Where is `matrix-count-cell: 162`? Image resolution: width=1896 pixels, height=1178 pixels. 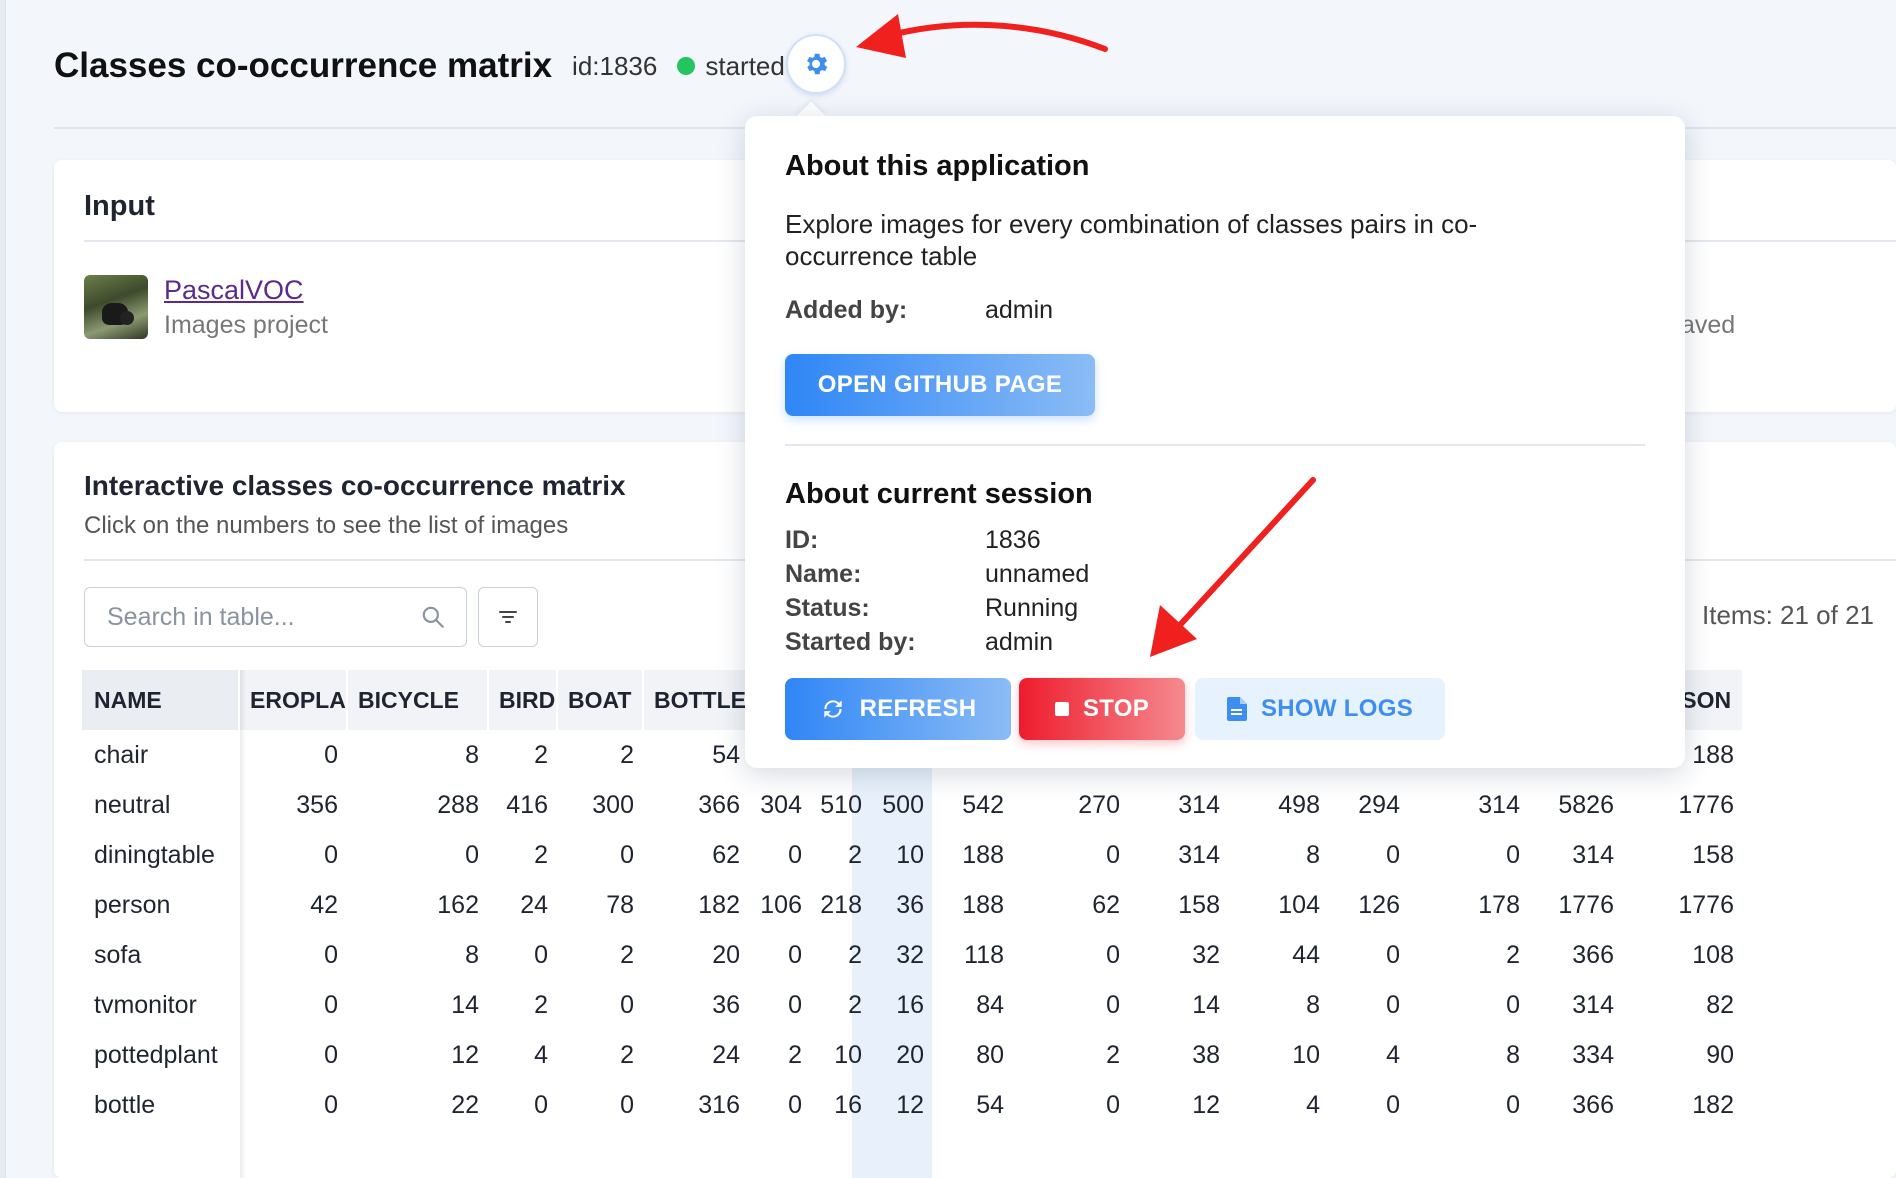 matrix-count-cell: 162 is located at coordinates (418, 905).